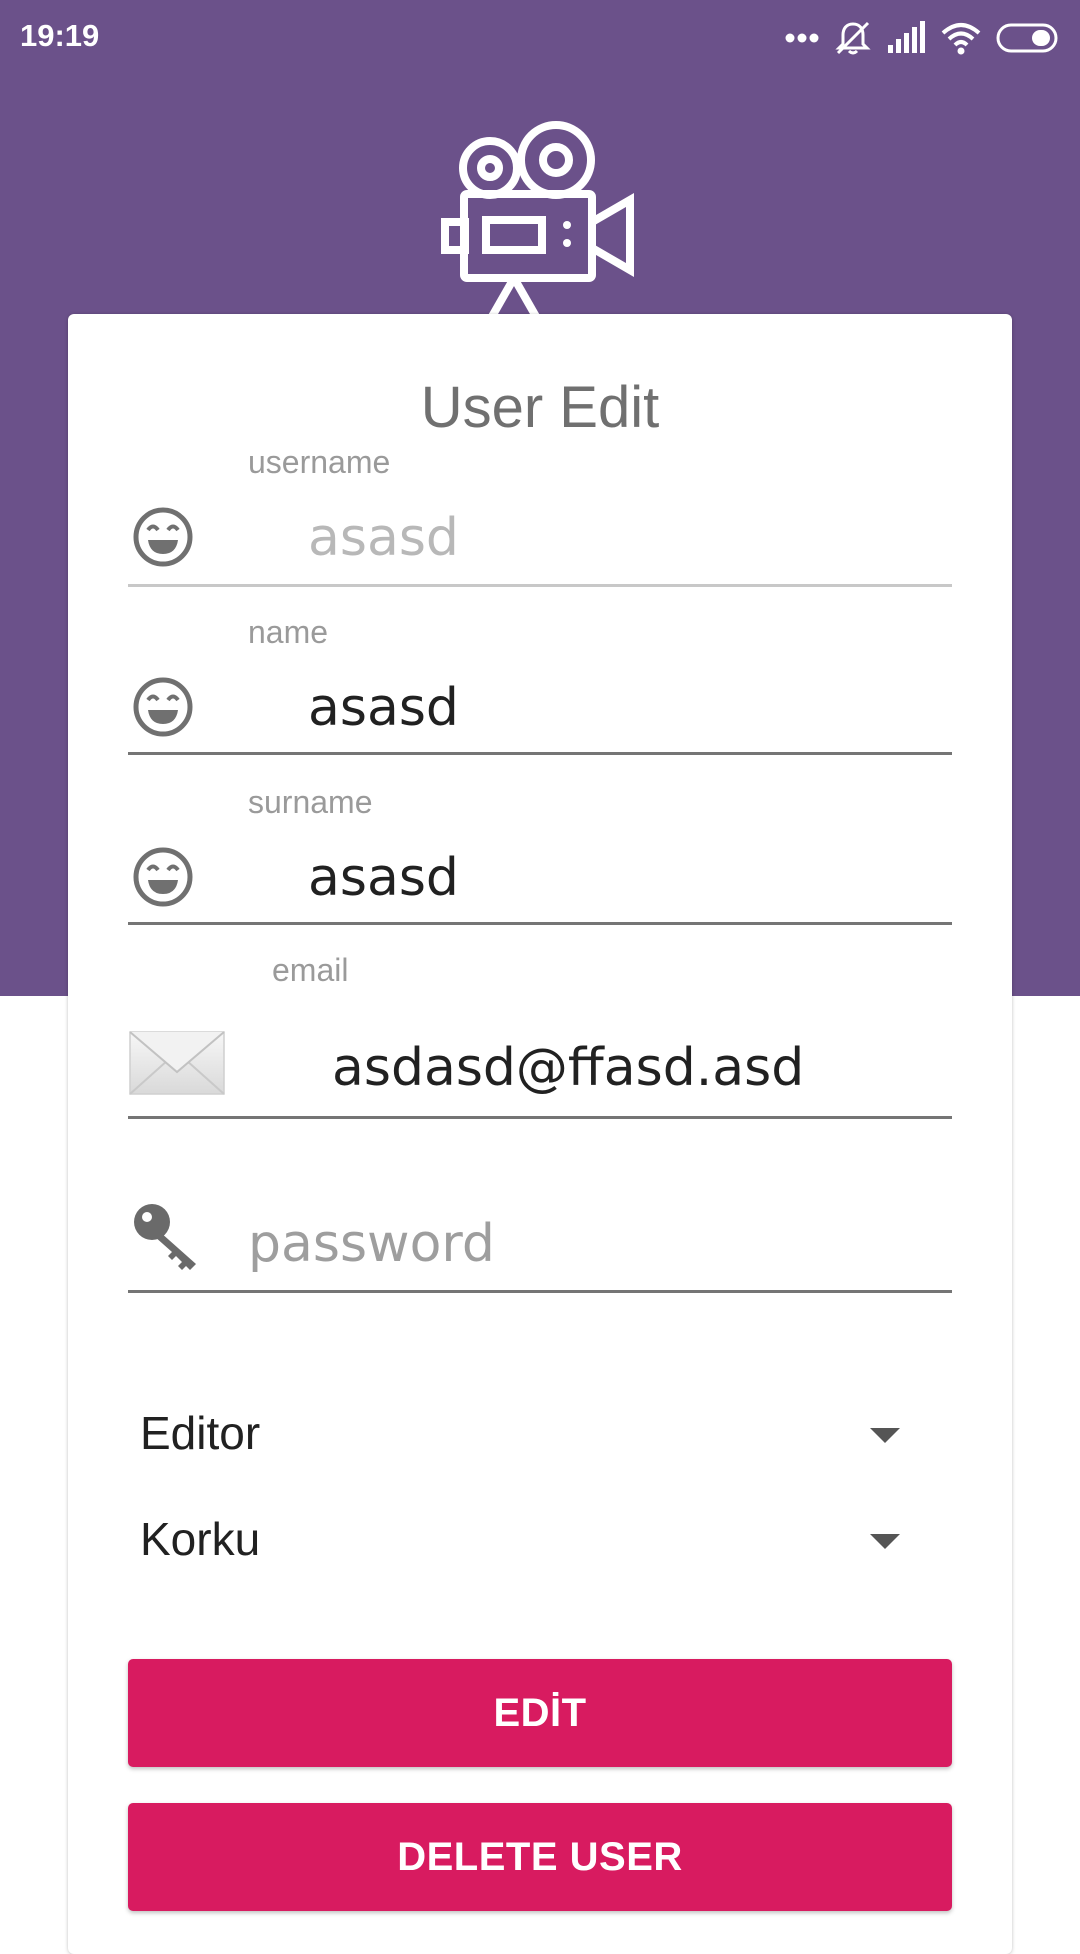 Image resolution: width=1080 pixels, height=1954 pixels. Describe the element at coordinates (802, 38) in the screenshot. I see `more-dots-icon` at that location.